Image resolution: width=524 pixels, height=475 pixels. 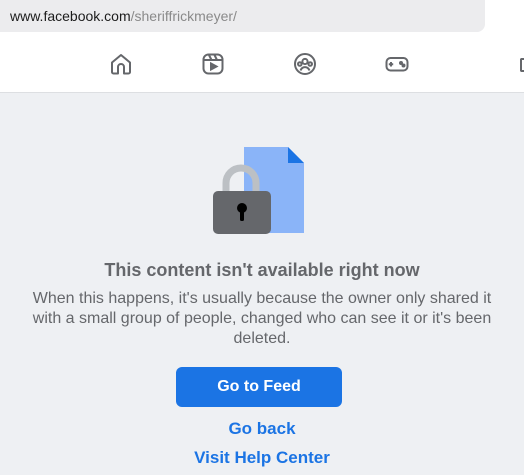 What do you see at coordinates (242, 16) in the screenshot?
I see `address-bar: www.facebook.com/sheriffrickmeyer/` at bounding box center [242, 16].